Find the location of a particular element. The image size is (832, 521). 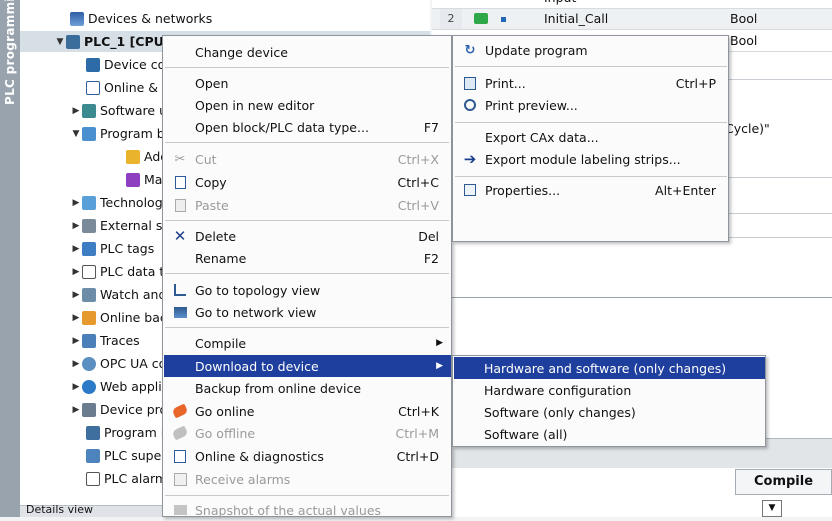

supervision-icon is located at coordinates (93, 455).